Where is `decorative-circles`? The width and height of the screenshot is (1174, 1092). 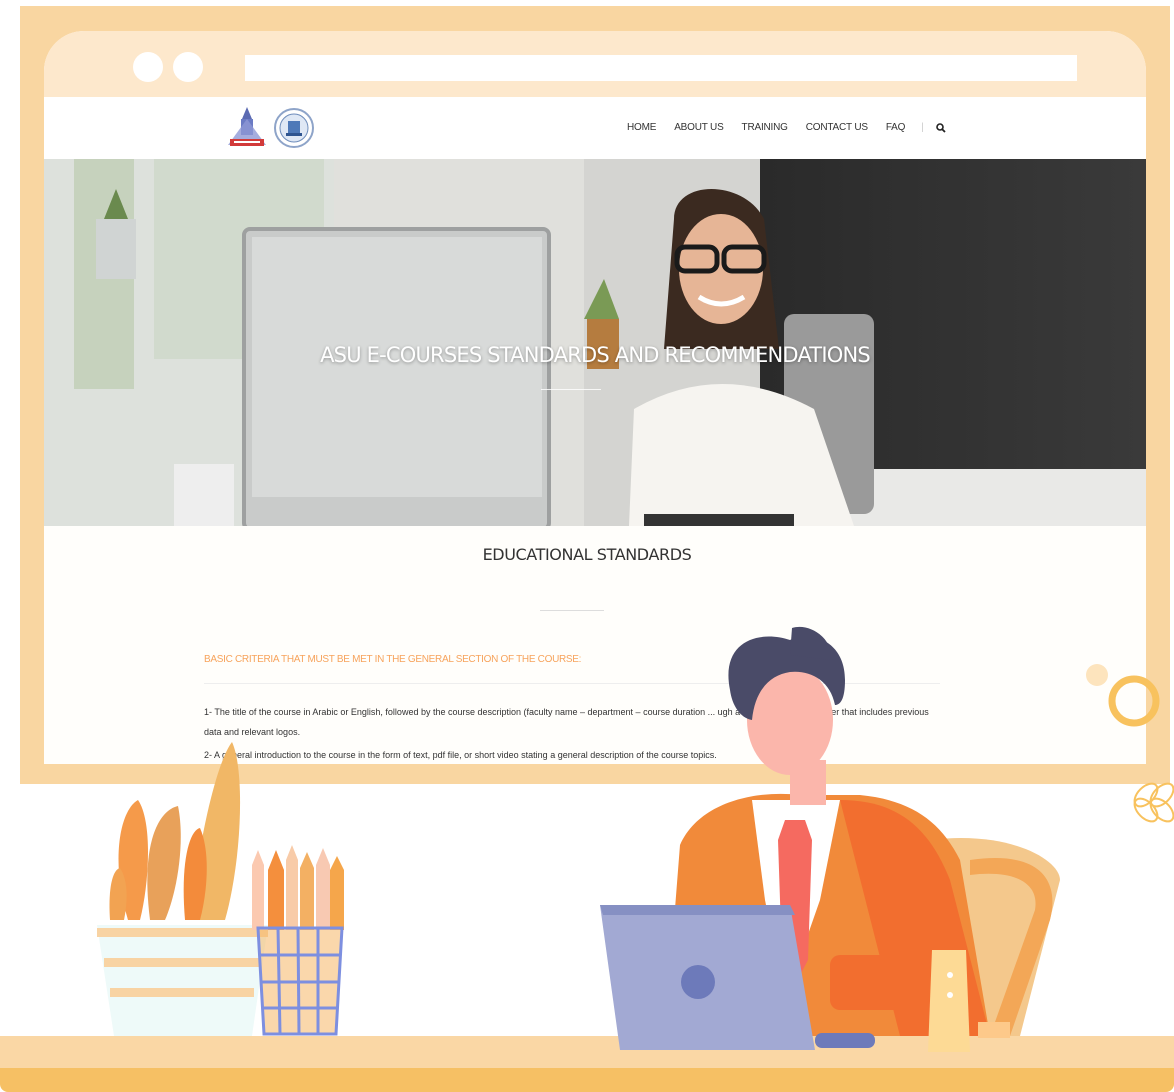 decorative-circles is located at coordinates (1130, 743).